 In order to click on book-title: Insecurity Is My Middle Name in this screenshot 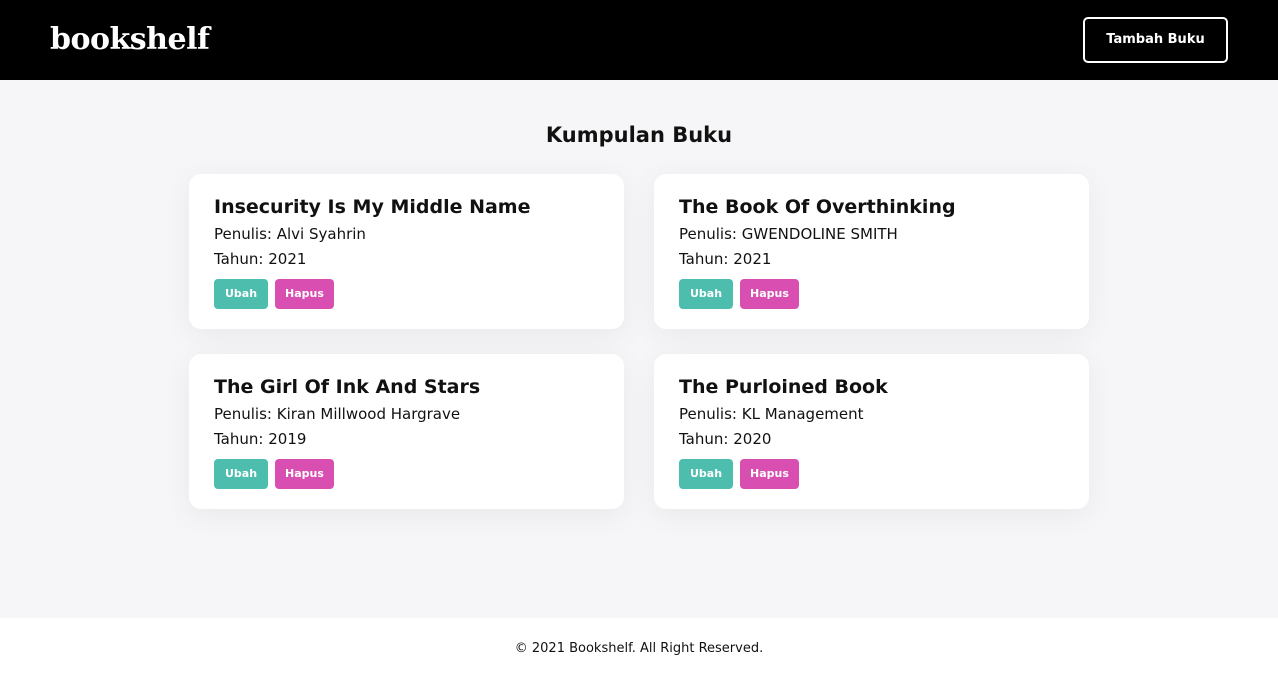, I will do `click(372, 207)`.